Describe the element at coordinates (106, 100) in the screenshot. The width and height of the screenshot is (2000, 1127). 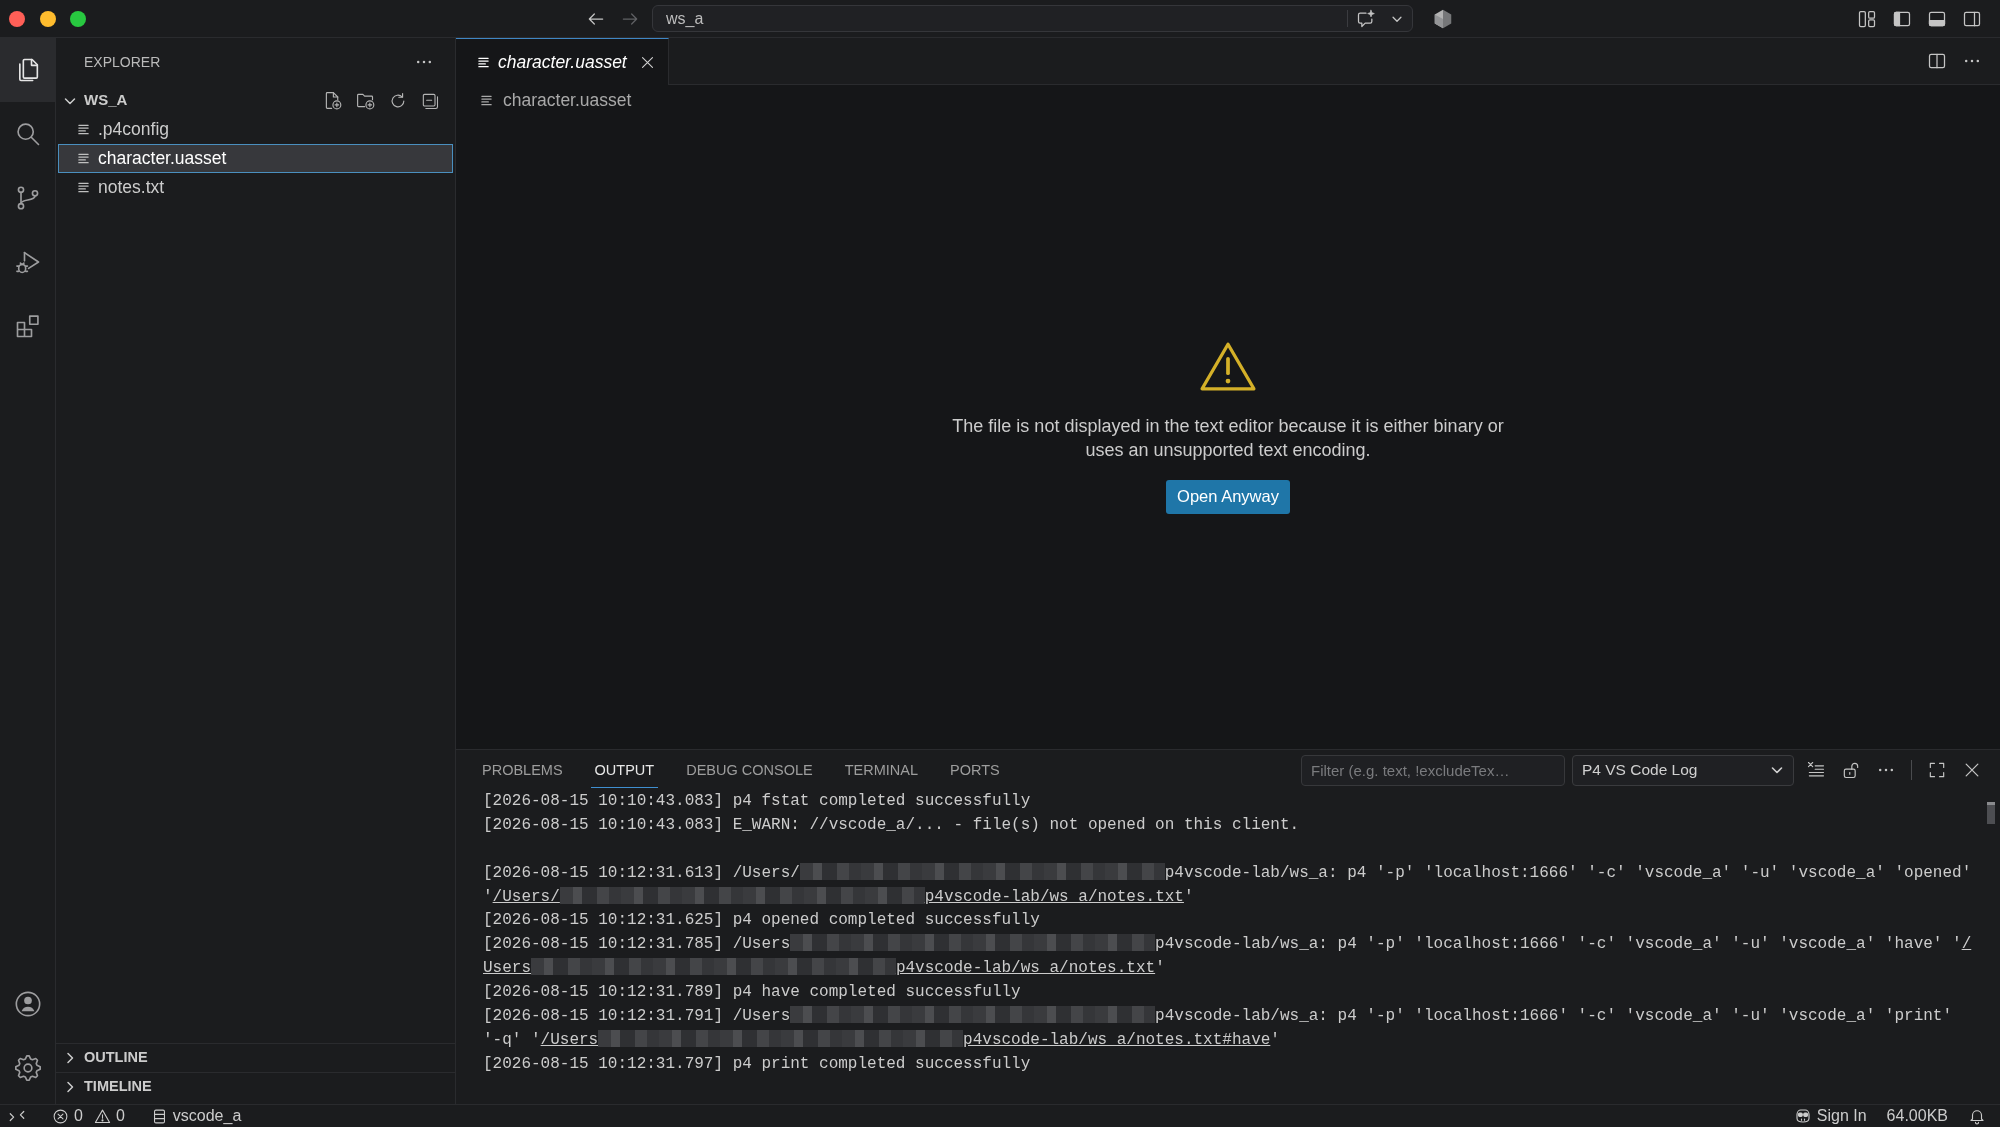
I see `folder-name: WS_A` at that location.